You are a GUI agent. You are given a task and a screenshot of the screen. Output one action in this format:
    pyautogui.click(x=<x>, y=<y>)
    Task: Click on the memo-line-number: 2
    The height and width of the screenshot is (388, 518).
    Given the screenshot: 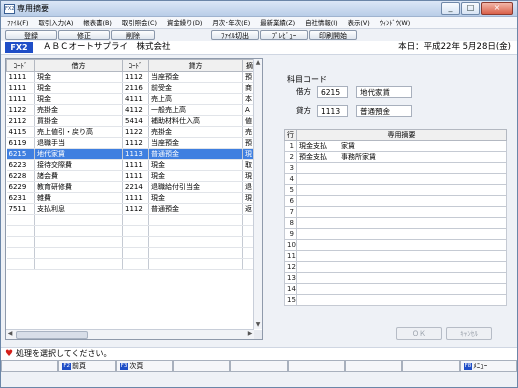 What is the action you would take?
    pyautogui.click(x=290, y=157)
    